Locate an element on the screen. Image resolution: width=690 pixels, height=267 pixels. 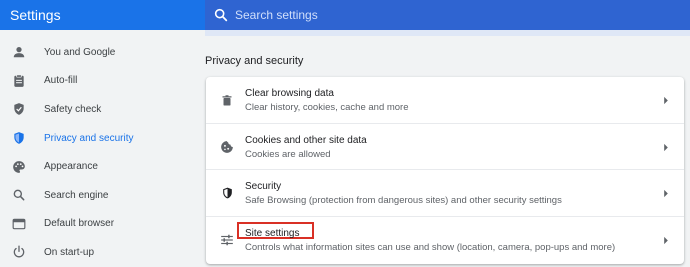
sidebar-item-privacy-and-security: Privacy and security is located at coordinates (100, 138).